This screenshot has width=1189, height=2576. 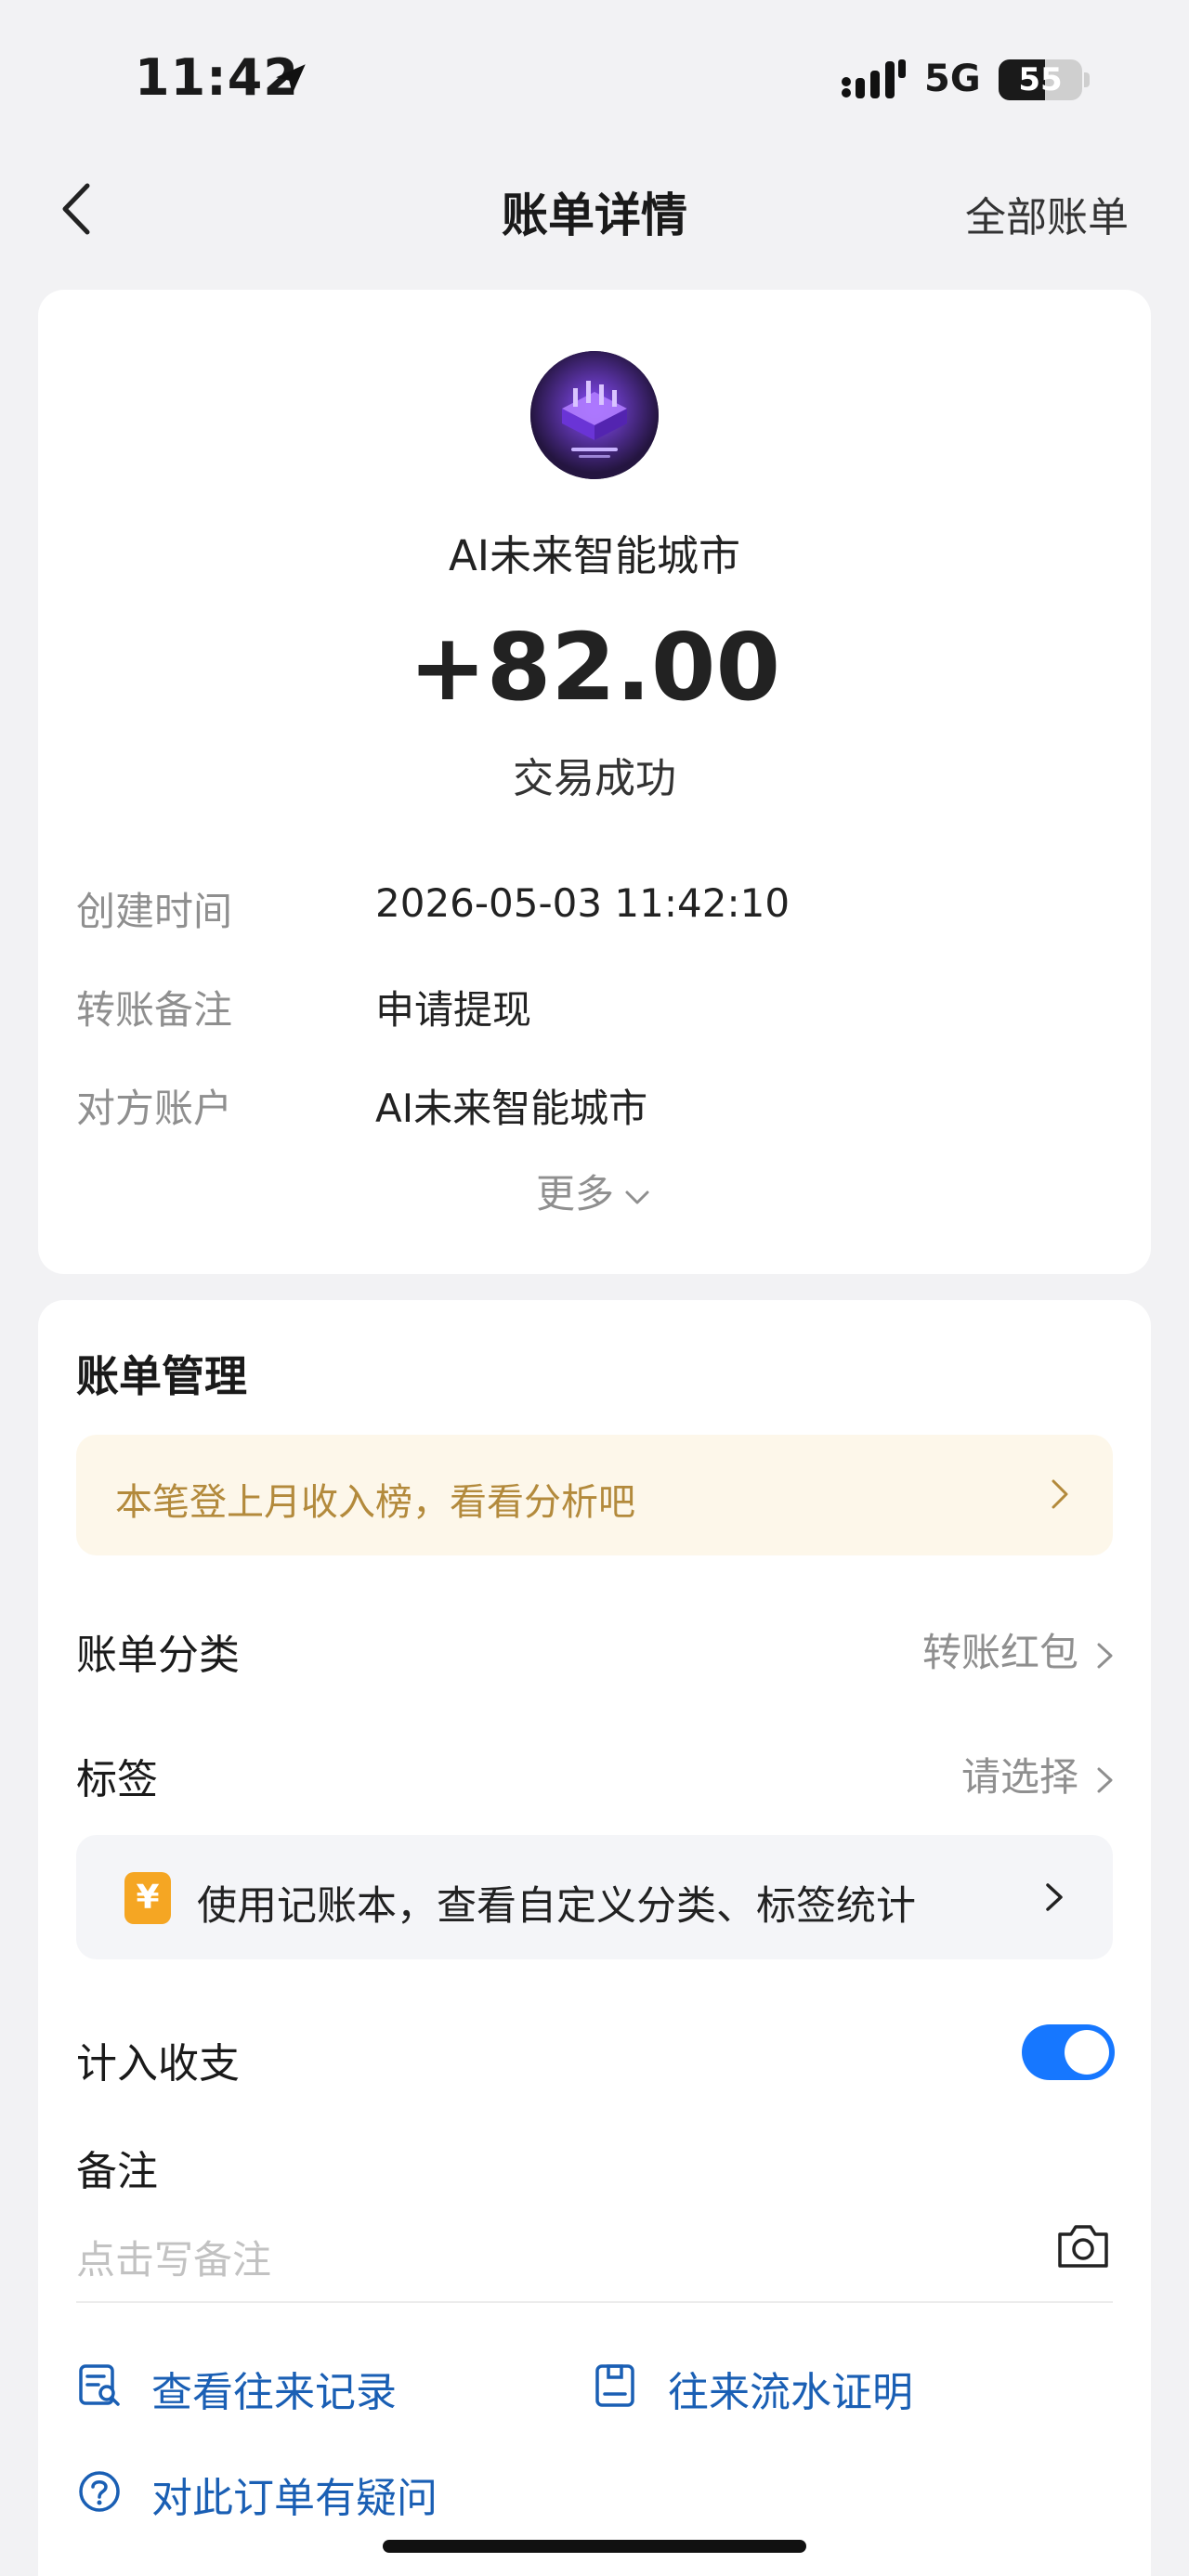 I want to click on question-icon, so click(x=100, y=2491).